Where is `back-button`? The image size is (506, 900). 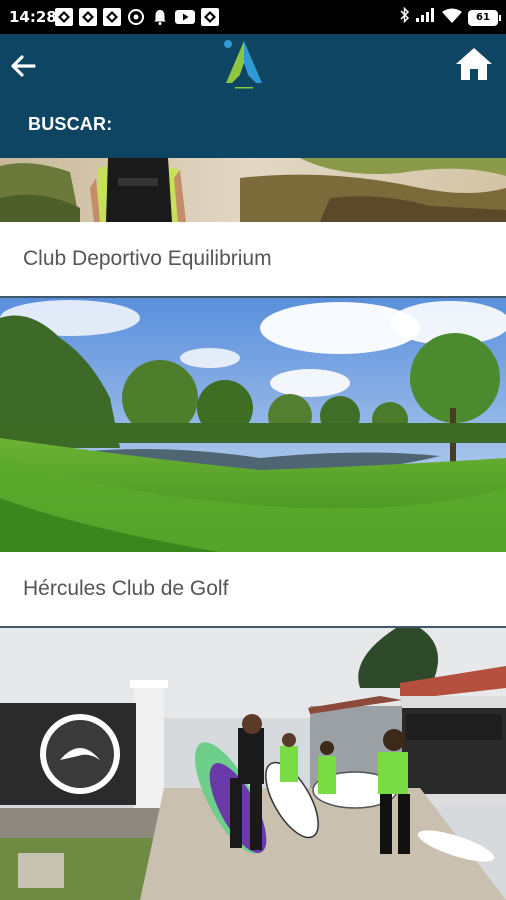
back-button is located at coordinates (24, 66).